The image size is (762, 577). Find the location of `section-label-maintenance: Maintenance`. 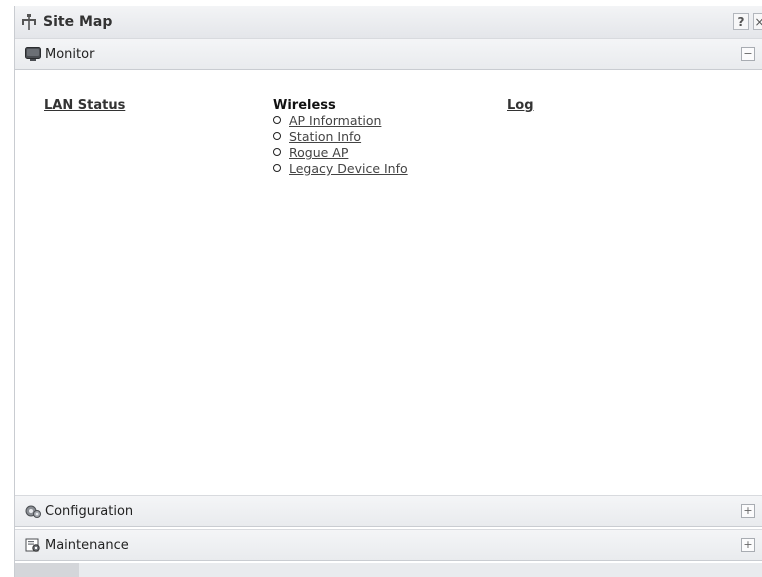

section-label-maintenance: Maintenance is located at coordinates (87, 545).